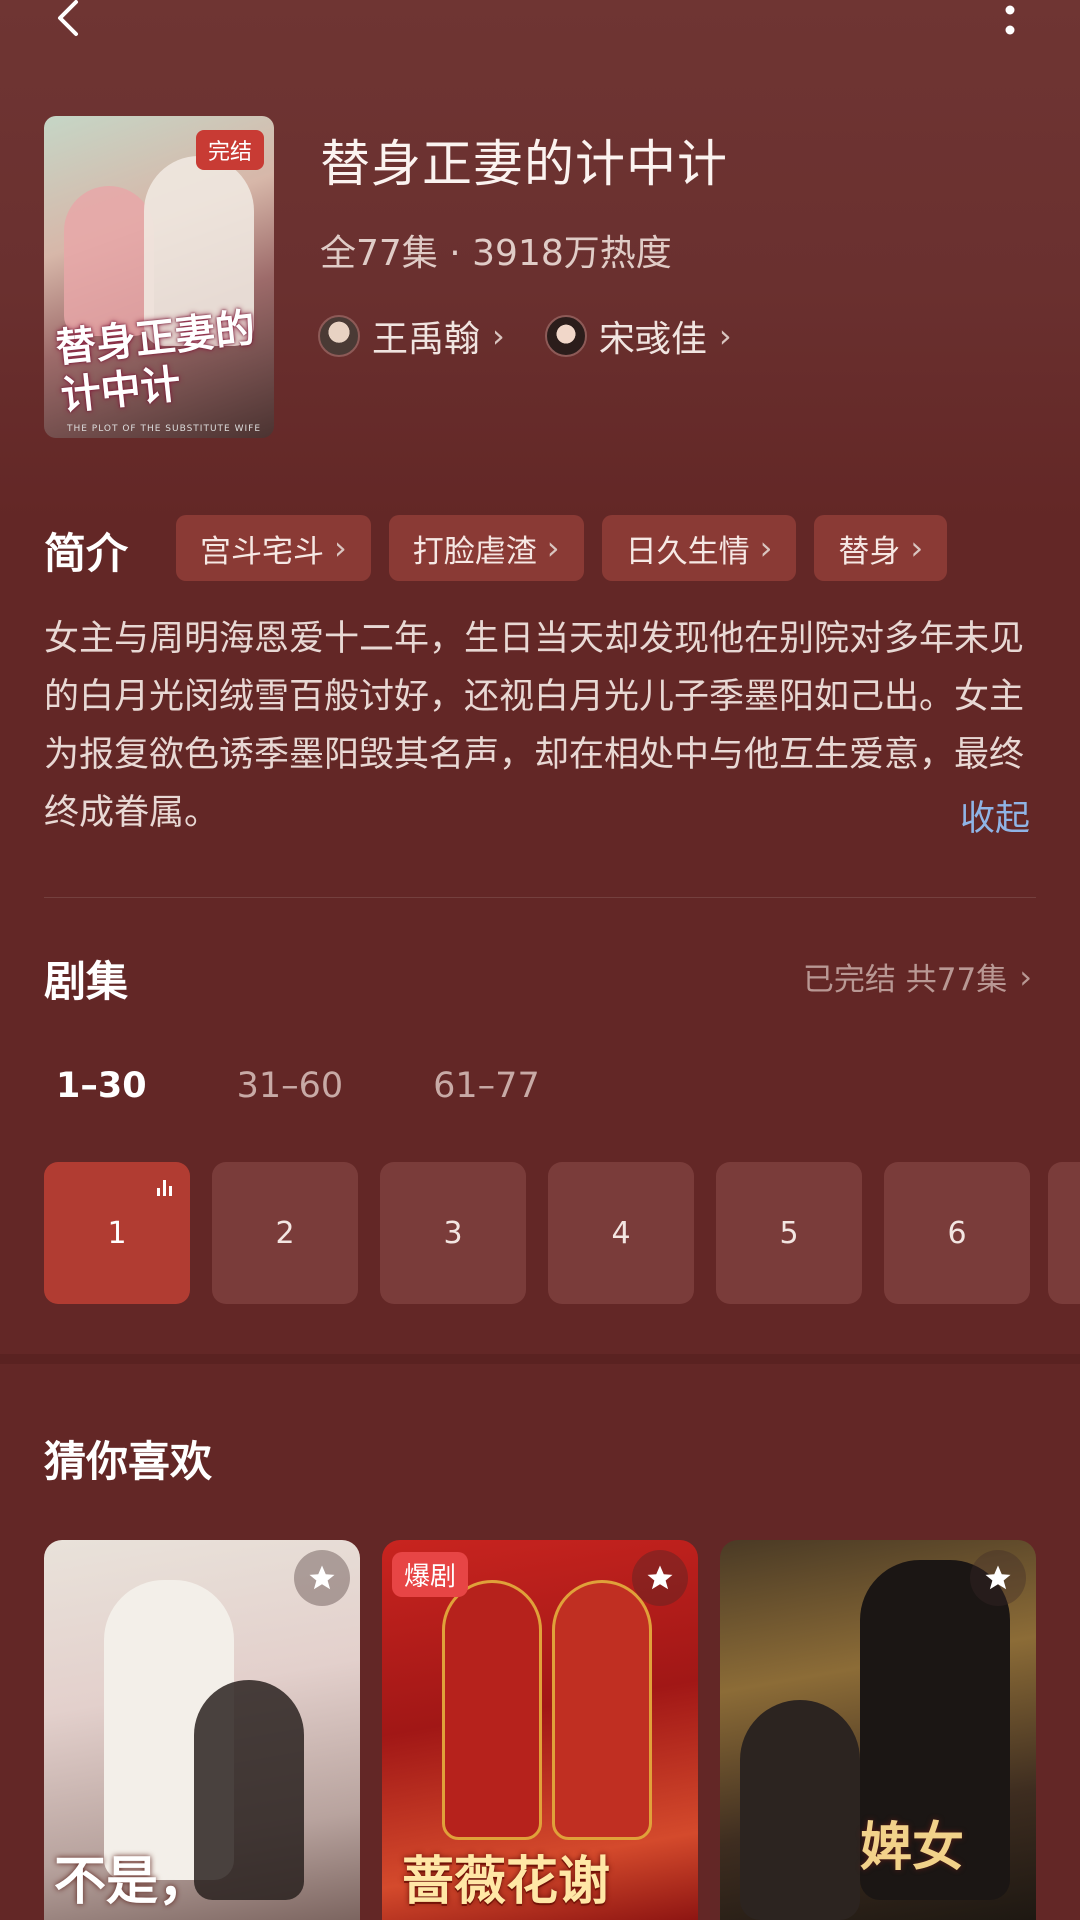 Image resolution: width=1080 pixels, height=1920 pixels. Describe the element at coordinates (540, 30) in the screenshot. I see `top-bar` at that location.